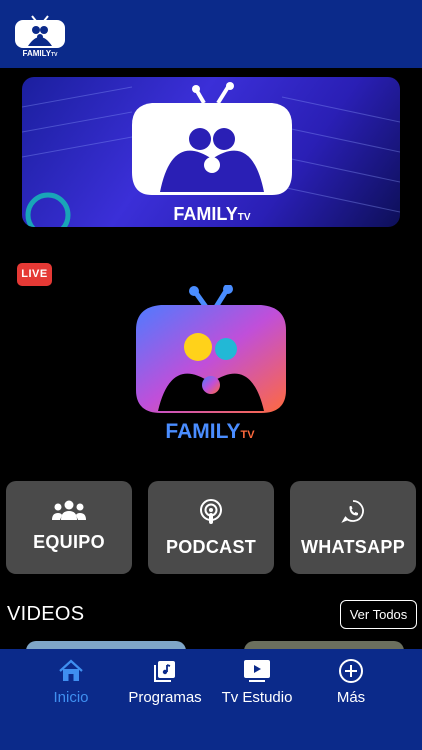 This screenshot has height=750, width=422. Describe the element at coordinates (211, 34) in the screenshot. I see `top-bar: FAMILYTV` at that location.